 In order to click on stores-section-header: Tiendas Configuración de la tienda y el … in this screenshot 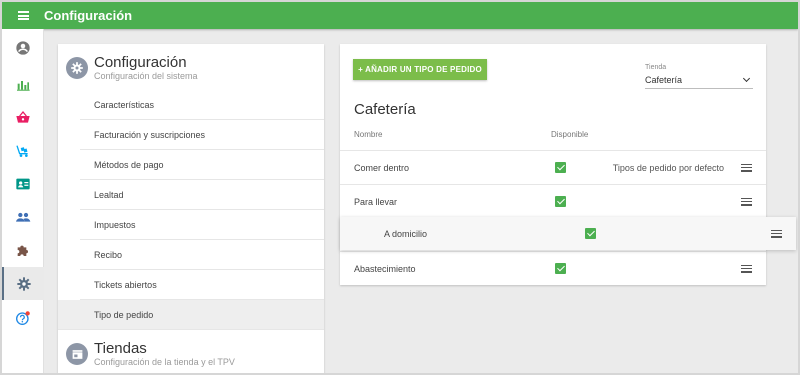, I will do `click(191, 352)`.